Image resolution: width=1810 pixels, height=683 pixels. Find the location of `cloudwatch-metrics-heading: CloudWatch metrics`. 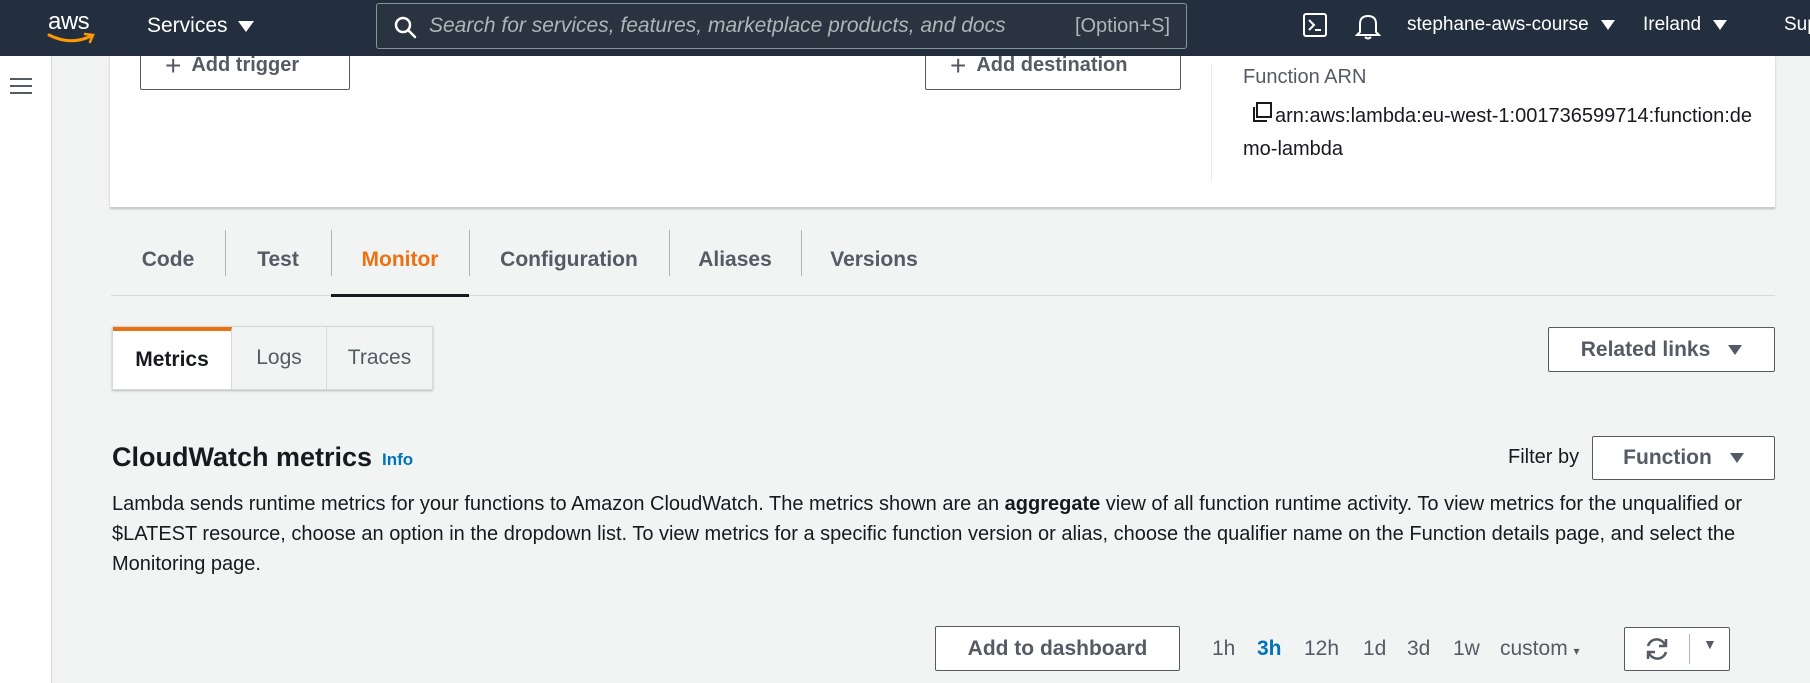

cloudwatch-metrics-heading: CloudWatch metrics is located at coordinates (242, 457).